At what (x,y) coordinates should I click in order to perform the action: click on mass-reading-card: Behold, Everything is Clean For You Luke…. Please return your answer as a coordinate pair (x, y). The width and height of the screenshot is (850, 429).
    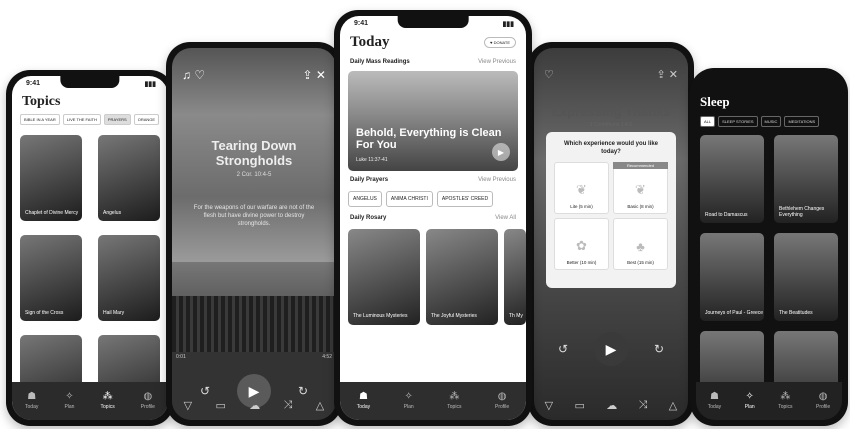
    Looking at the image, I should click on (433, 121).